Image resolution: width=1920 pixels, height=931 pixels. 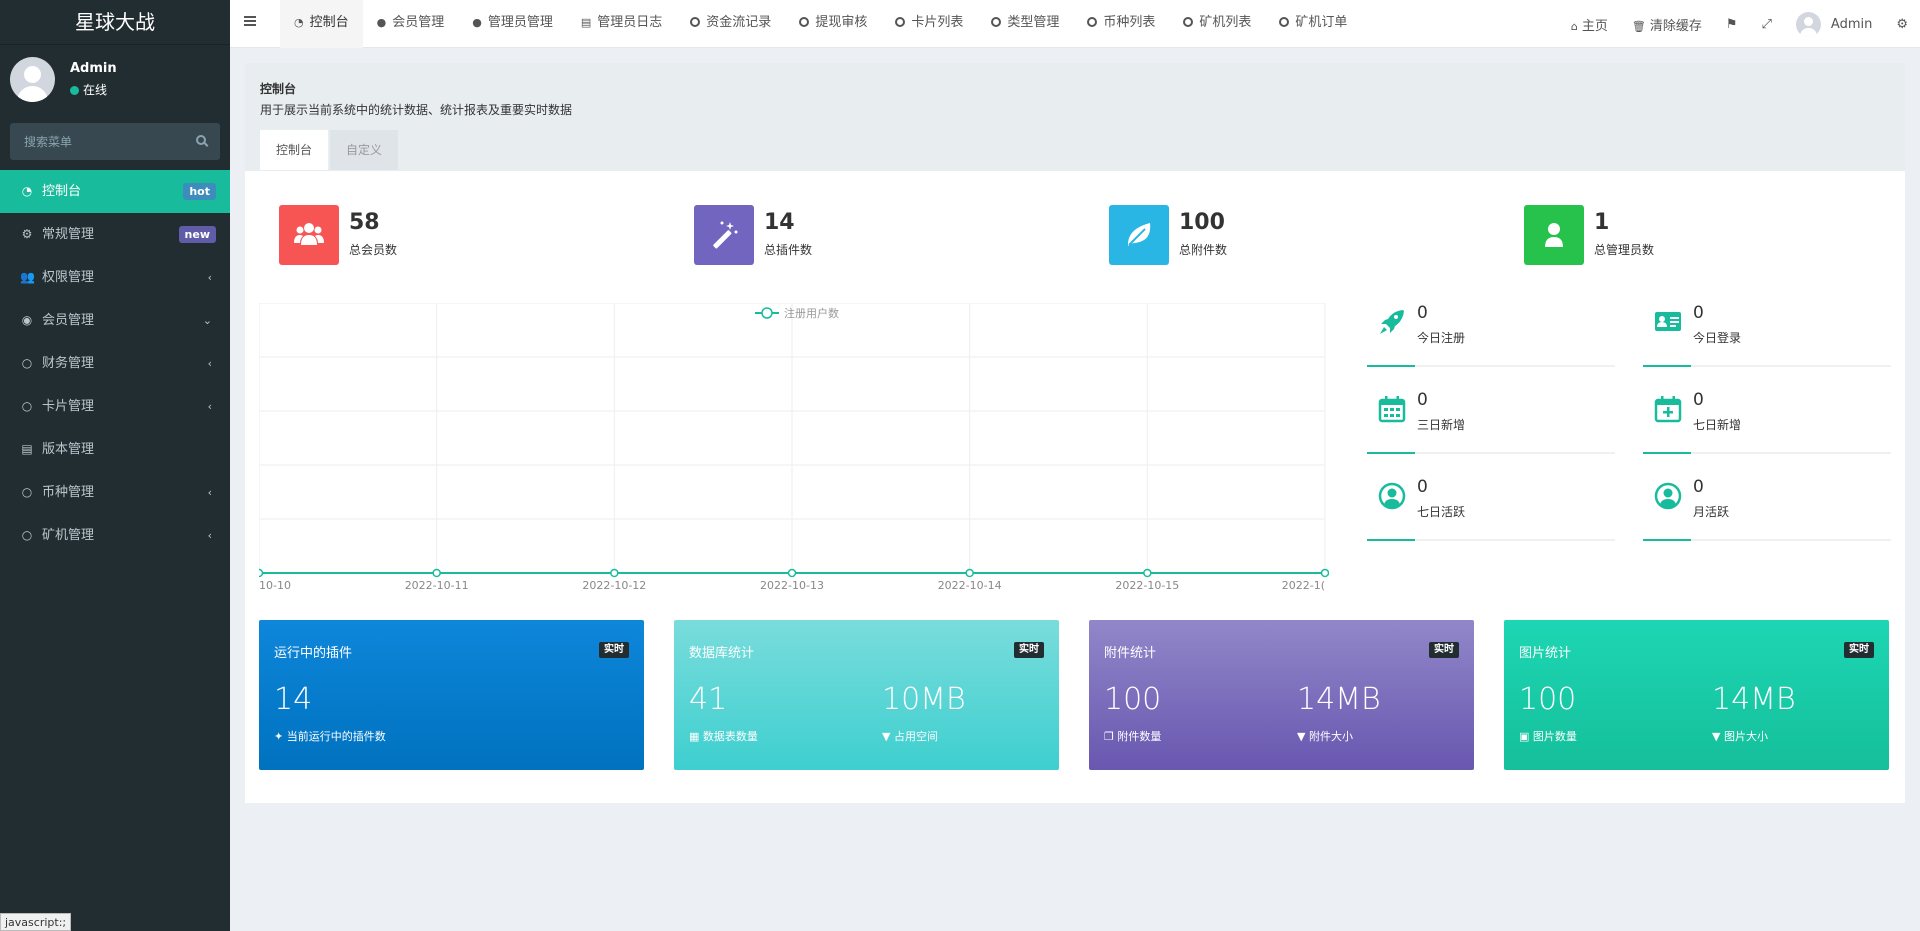 I want to click on user-panel: Admin 在线, so click(x=115, y=80).